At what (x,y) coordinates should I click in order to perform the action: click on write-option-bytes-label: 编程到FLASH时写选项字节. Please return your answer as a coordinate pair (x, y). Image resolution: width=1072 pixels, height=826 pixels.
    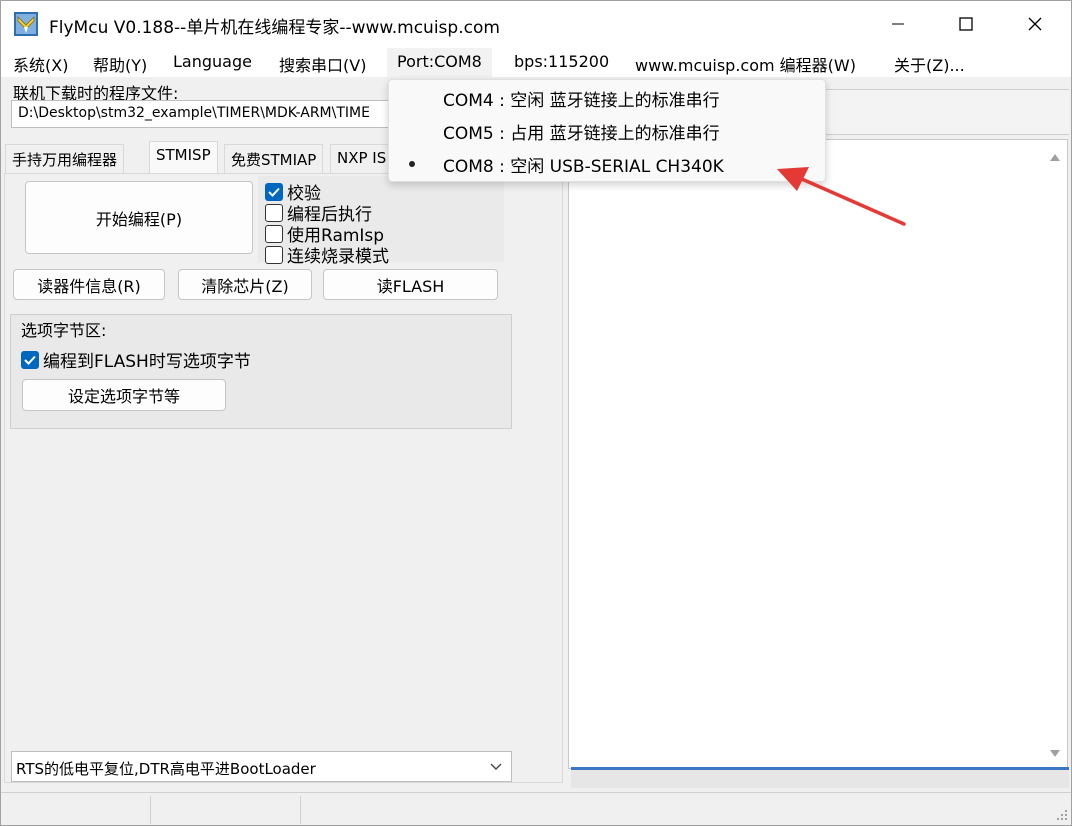
    Looking at the image, I should click on (147, 362).